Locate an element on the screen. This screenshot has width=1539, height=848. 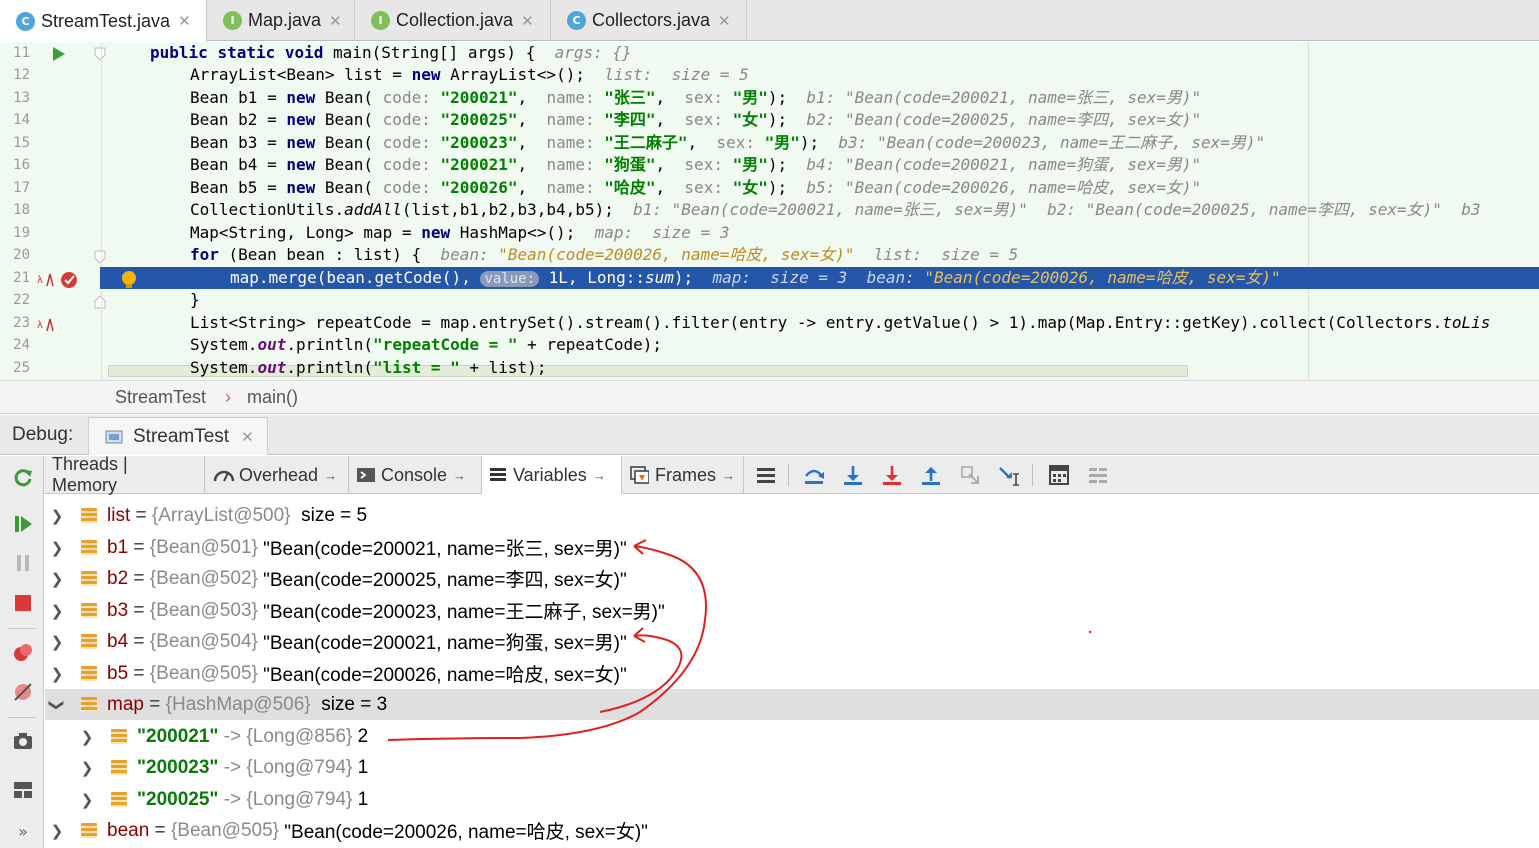
code-text: Bean b1 = is located at coordinates (238, 97).